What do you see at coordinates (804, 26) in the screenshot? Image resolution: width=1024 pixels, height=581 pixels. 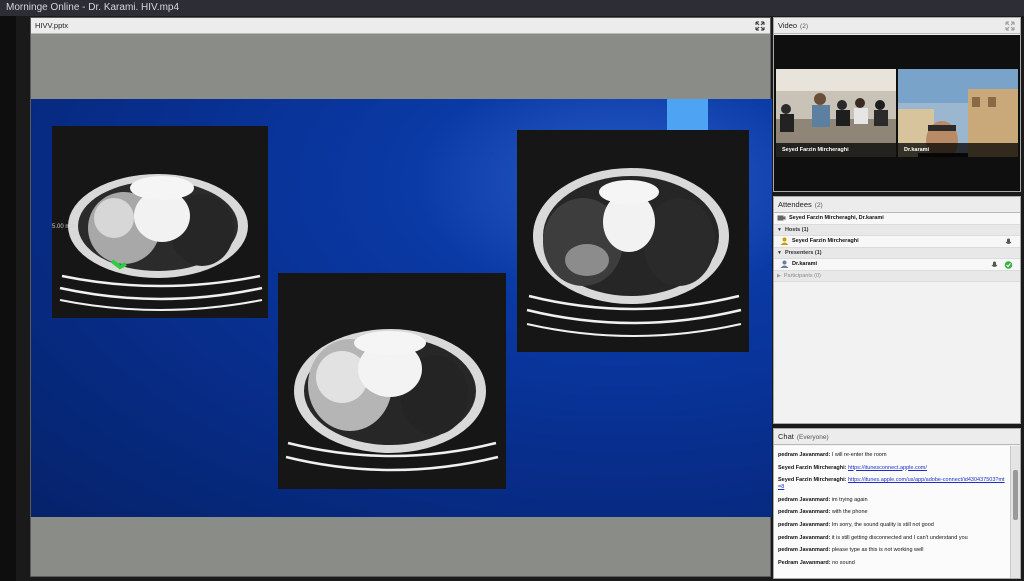 I see `video-pod-count: (2)` at bounding box center [804, 26].